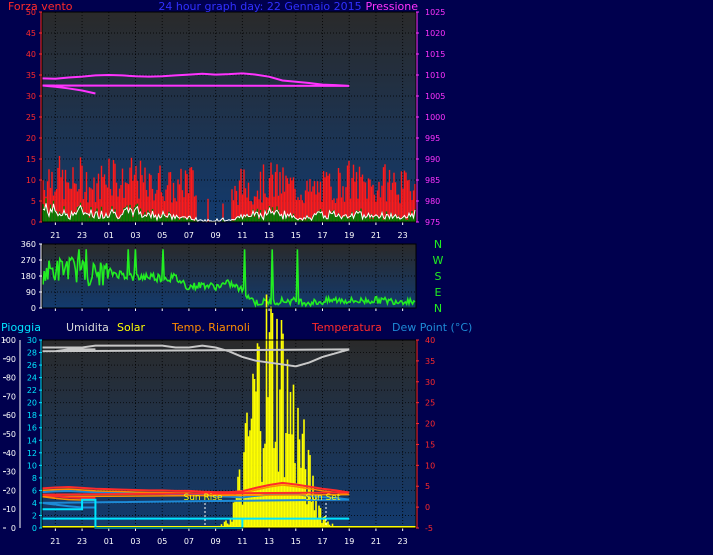 This screenshot has height=555, width=713. I want to click on wind-y-tick-label: 45, so click(31, 33).